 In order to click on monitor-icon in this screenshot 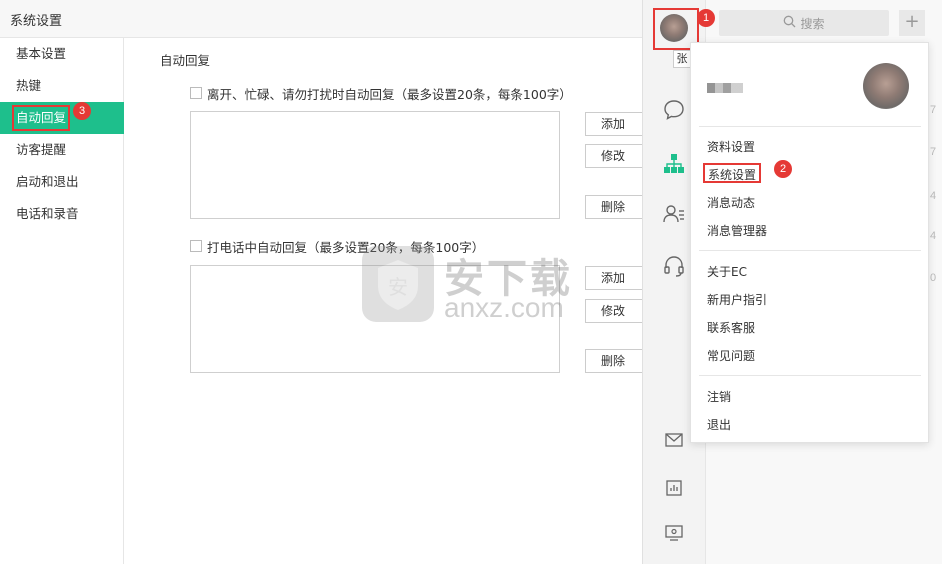, I will do `click(674, 533)`.